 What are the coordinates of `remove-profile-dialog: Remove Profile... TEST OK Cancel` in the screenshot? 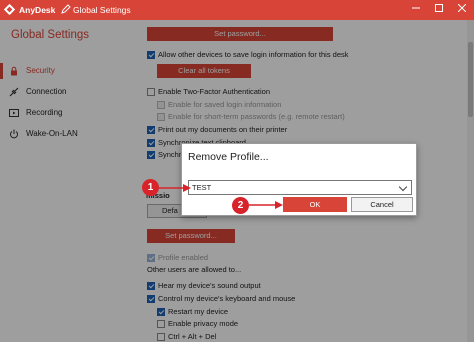 It's located at (299, 179).